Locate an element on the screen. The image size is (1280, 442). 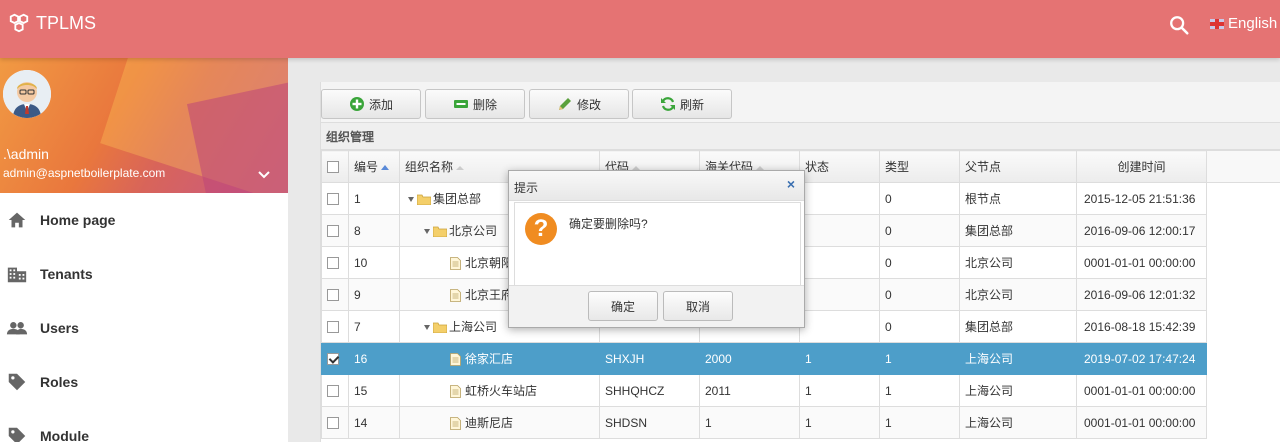
cell-name: 虹桥火车站店 is located at coordinates (499, 390).